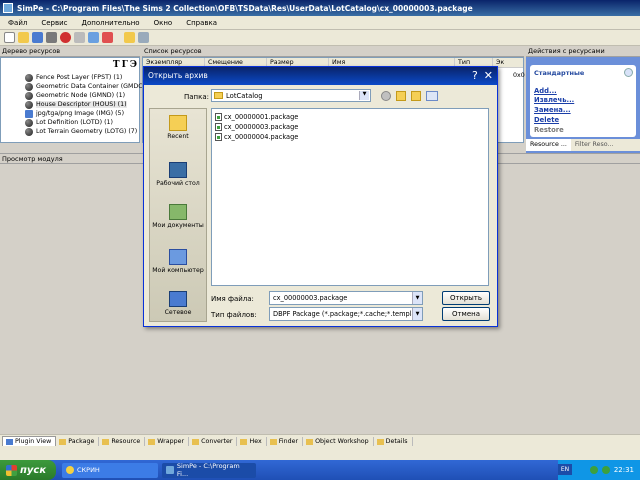  Describe the element at coordinates (8, 8) in the screenshot. I see `simpe-app-icon` at that location.